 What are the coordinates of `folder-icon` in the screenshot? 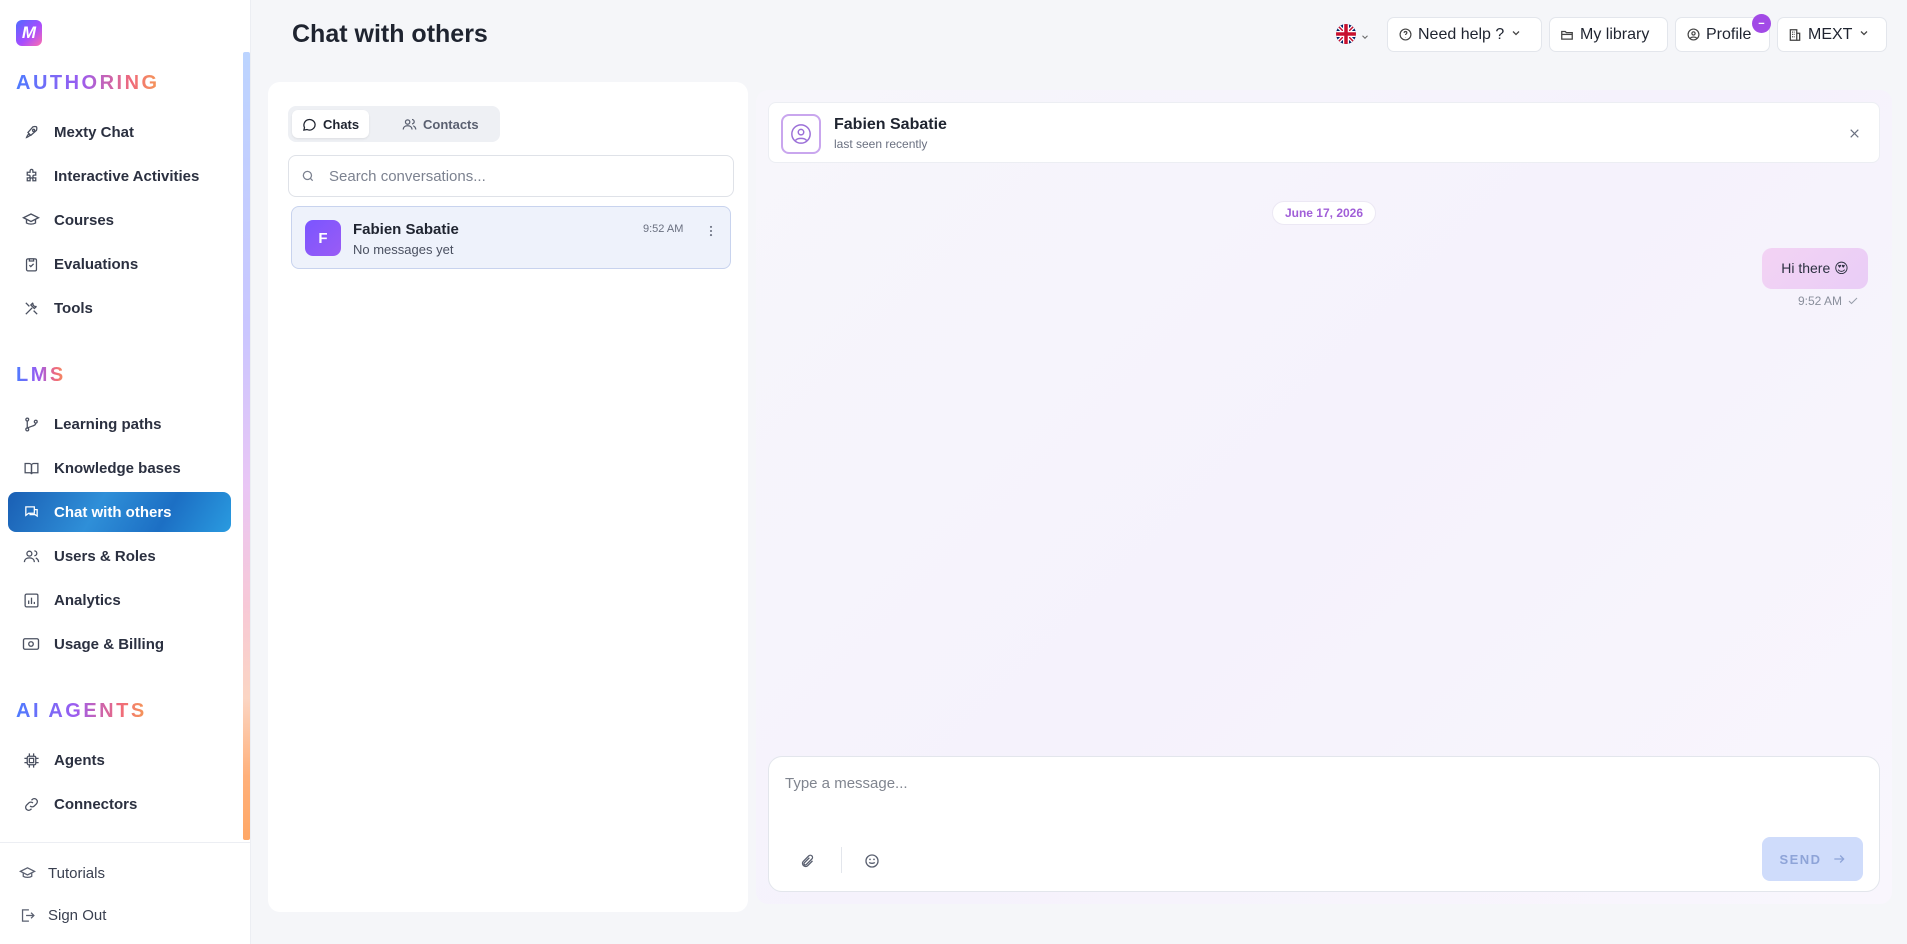 It's located at (1567, 35).